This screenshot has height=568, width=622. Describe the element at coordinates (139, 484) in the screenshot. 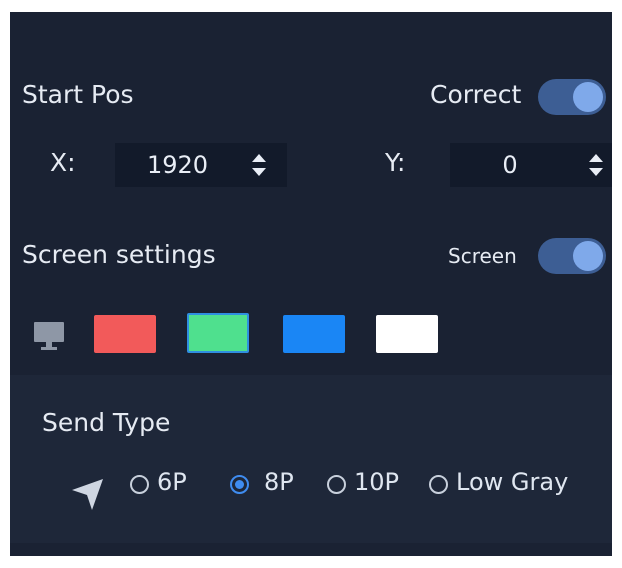

I see `radio-6p` at that location.